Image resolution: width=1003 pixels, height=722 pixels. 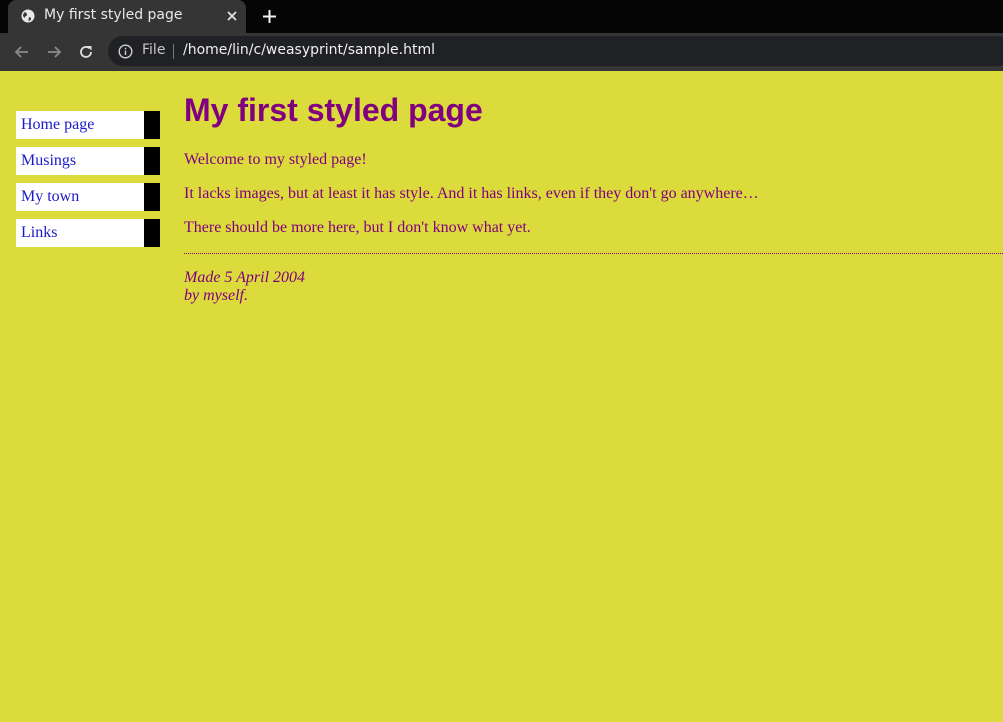 I want to click on musings-link: Musings, so click(x=80, y=161).